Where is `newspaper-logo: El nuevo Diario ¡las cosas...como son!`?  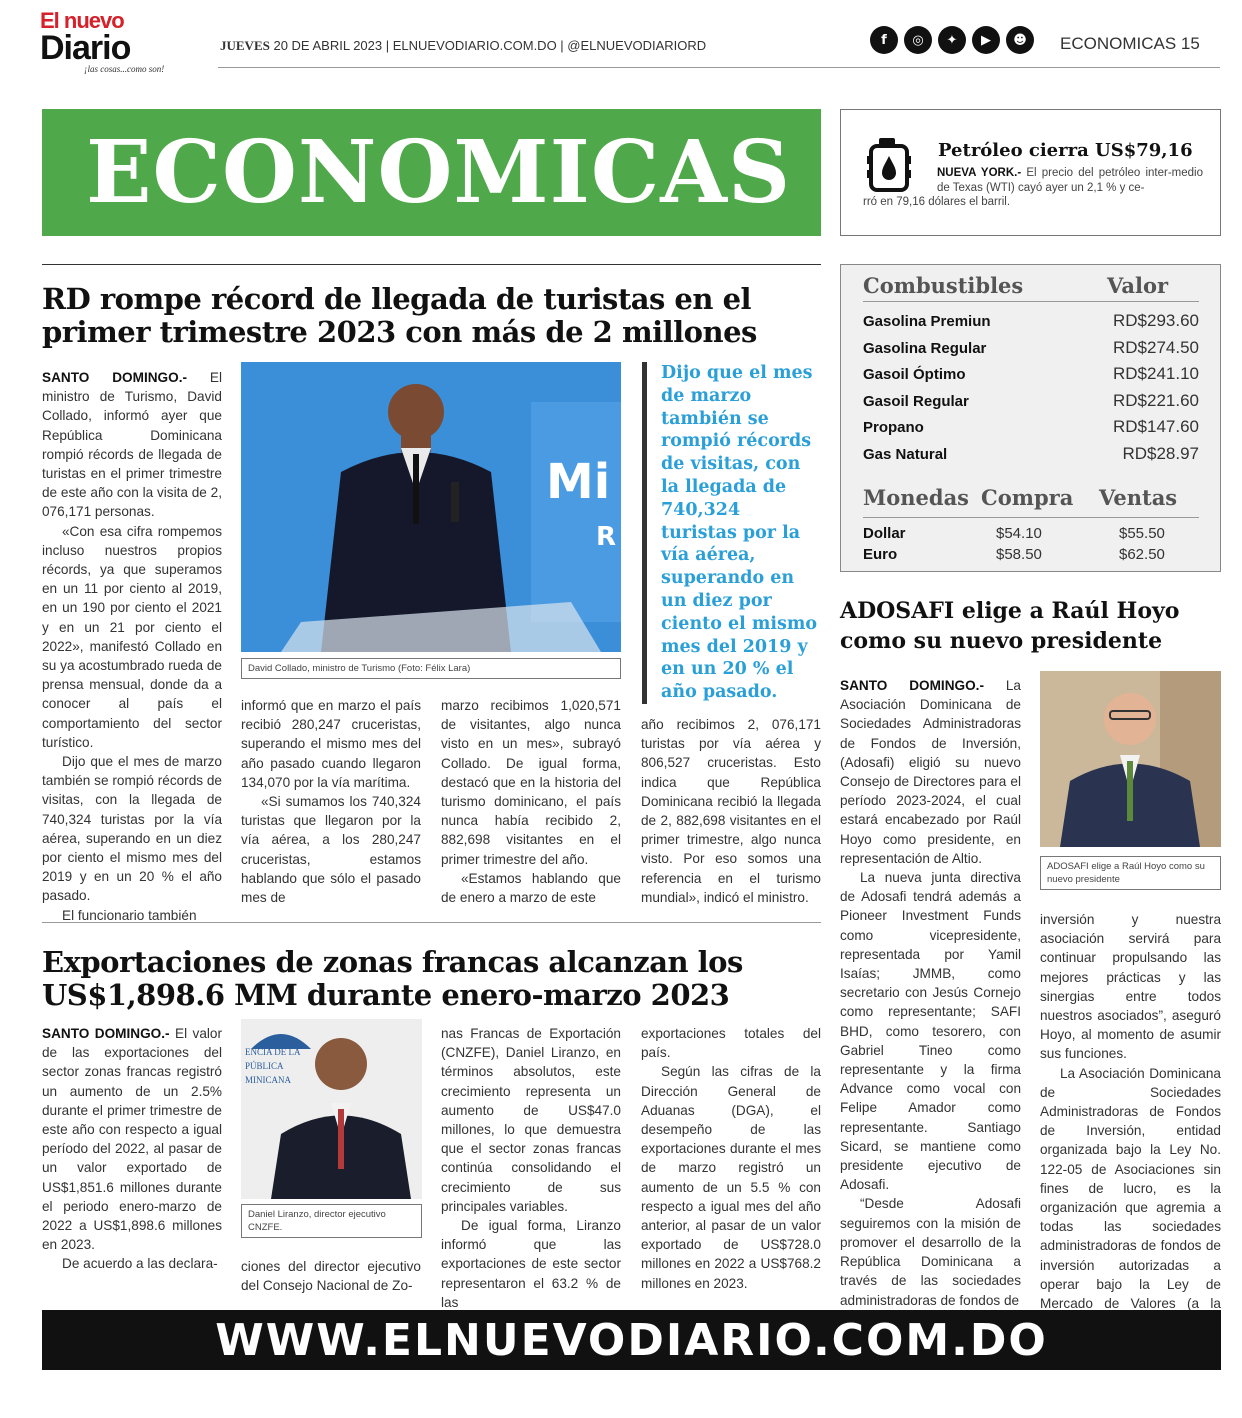 newspaper-logo: El nuevo Diario ¡las cosas...como son! is located at coordinates (120, 42).